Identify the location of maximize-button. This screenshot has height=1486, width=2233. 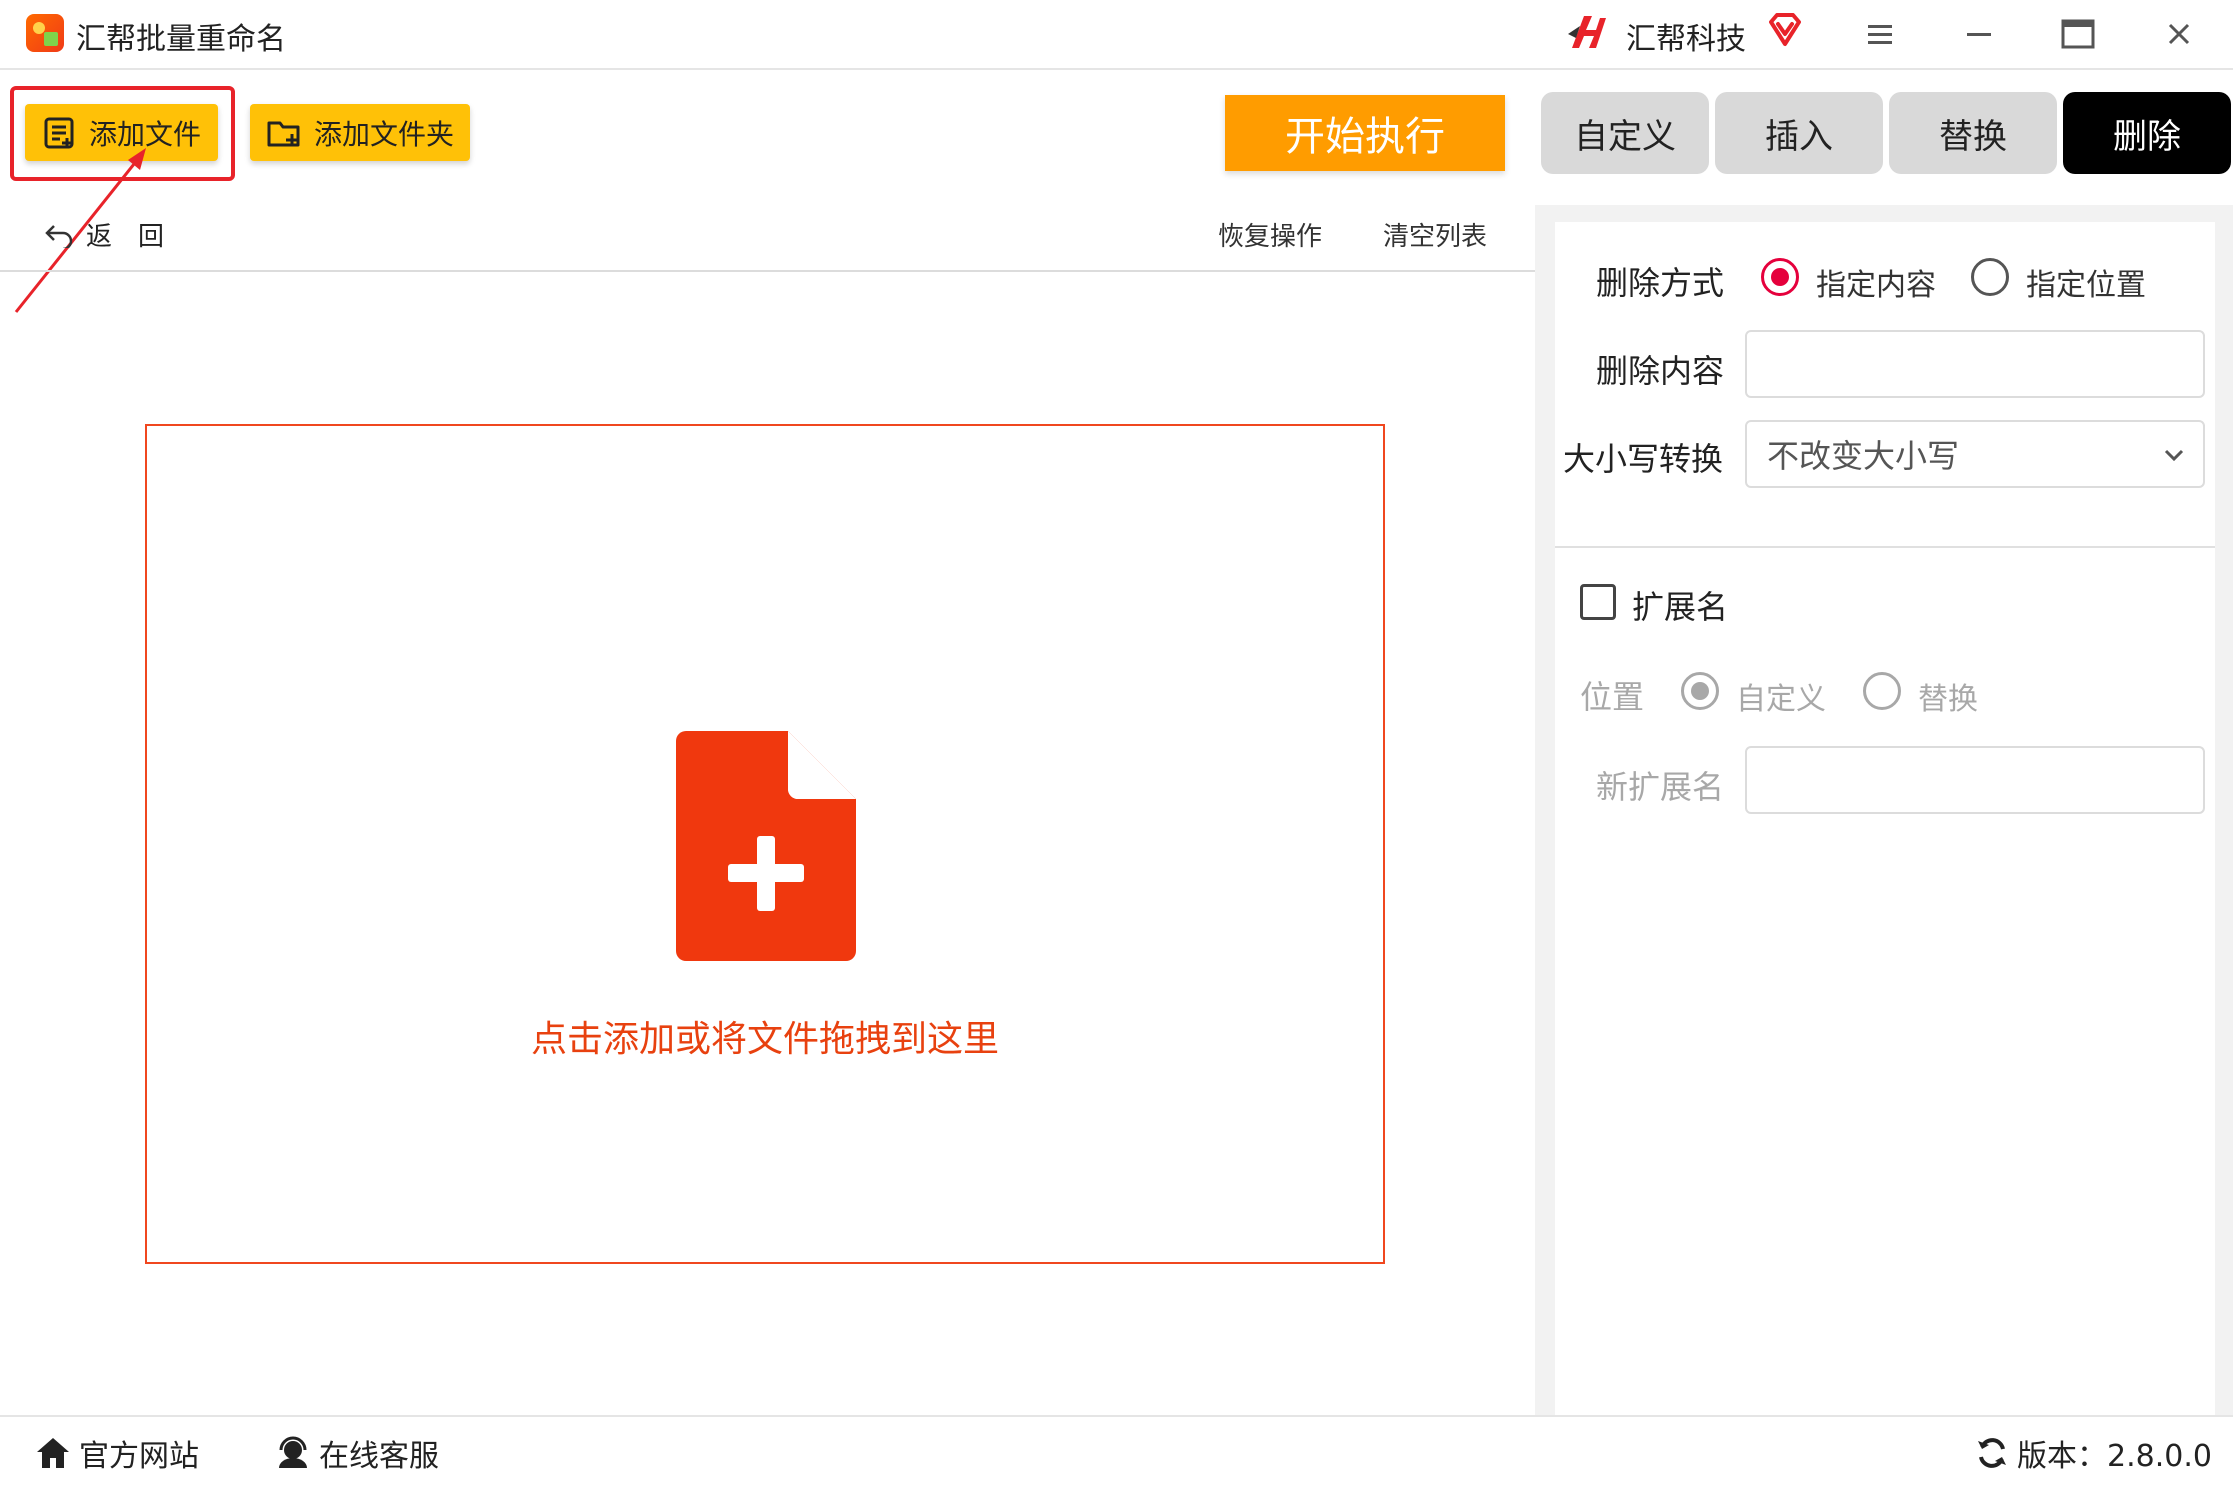
(2078, 34).